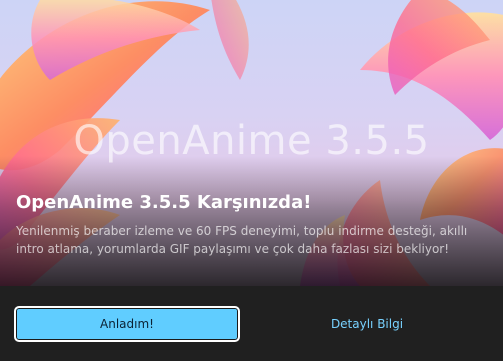 Image resolution: width=503 pixels, height=361 pixels. What do you see at coordinates (127, 324) in the screenshot?
I see `acknowledge-button: Anladım!` at bounding box center [127, 324].